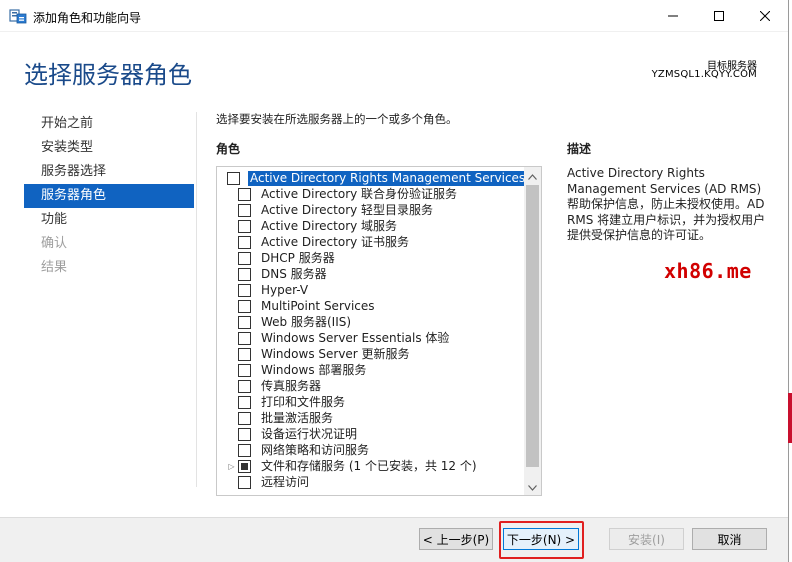  Describe the element at coordinates (646, 539) in the screenshot. I see `install-button: 安装(I)` at that location.